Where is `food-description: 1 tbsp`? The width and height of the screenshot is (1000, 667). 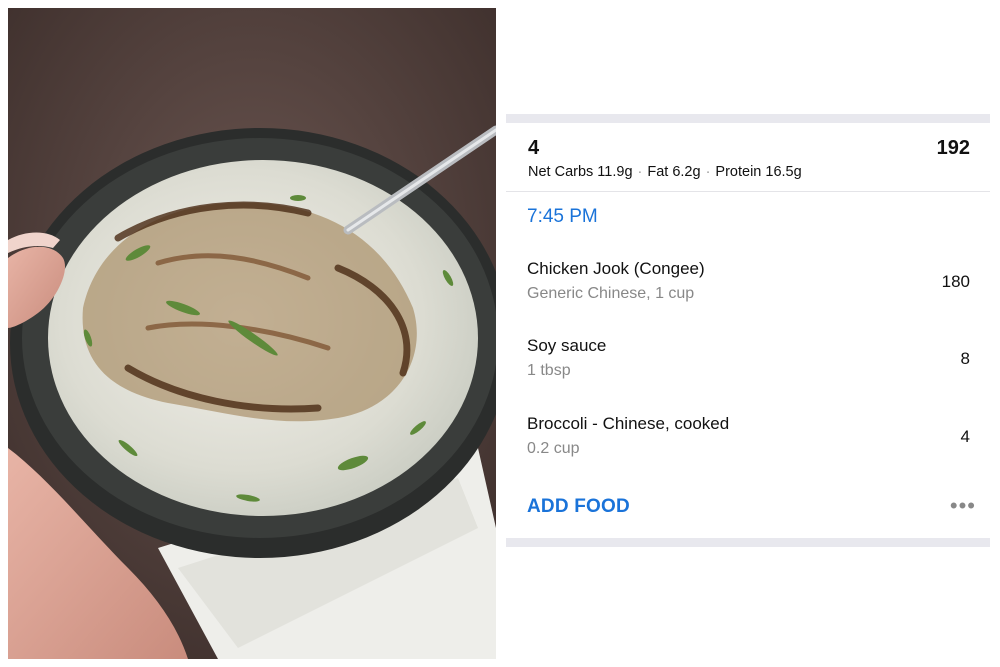
food-description: 1 tbsp is located at coordinates (549, 370).